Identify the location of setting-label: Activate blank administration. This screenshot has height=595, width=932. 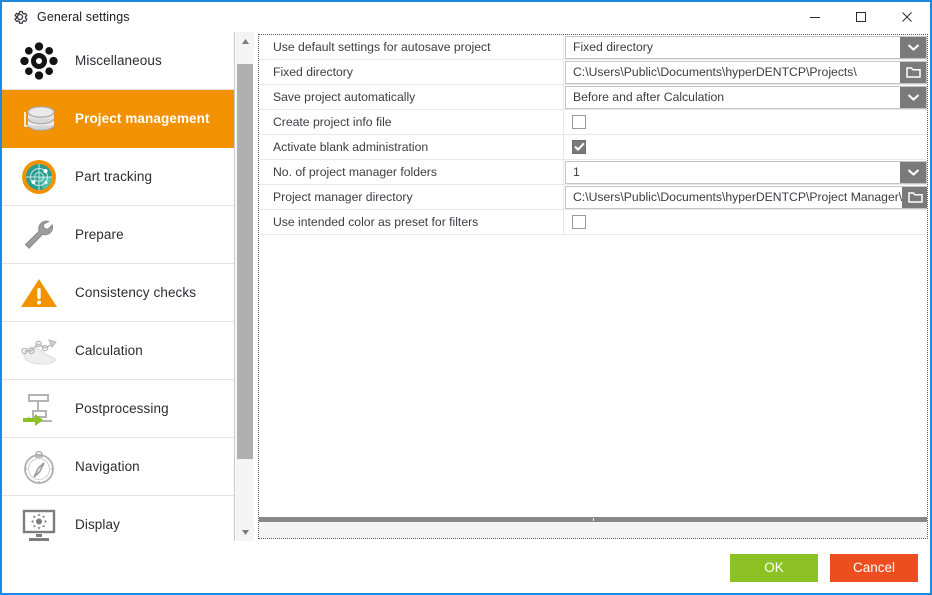
(411, 147).